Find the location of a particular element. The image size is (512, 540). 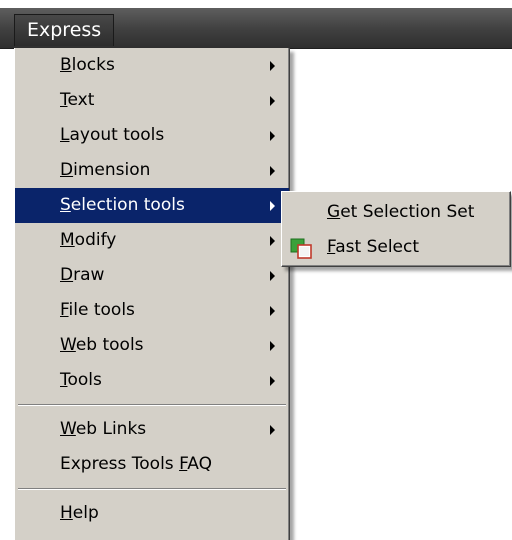

menu-item-text: Text is located at coordinates (152, 100).